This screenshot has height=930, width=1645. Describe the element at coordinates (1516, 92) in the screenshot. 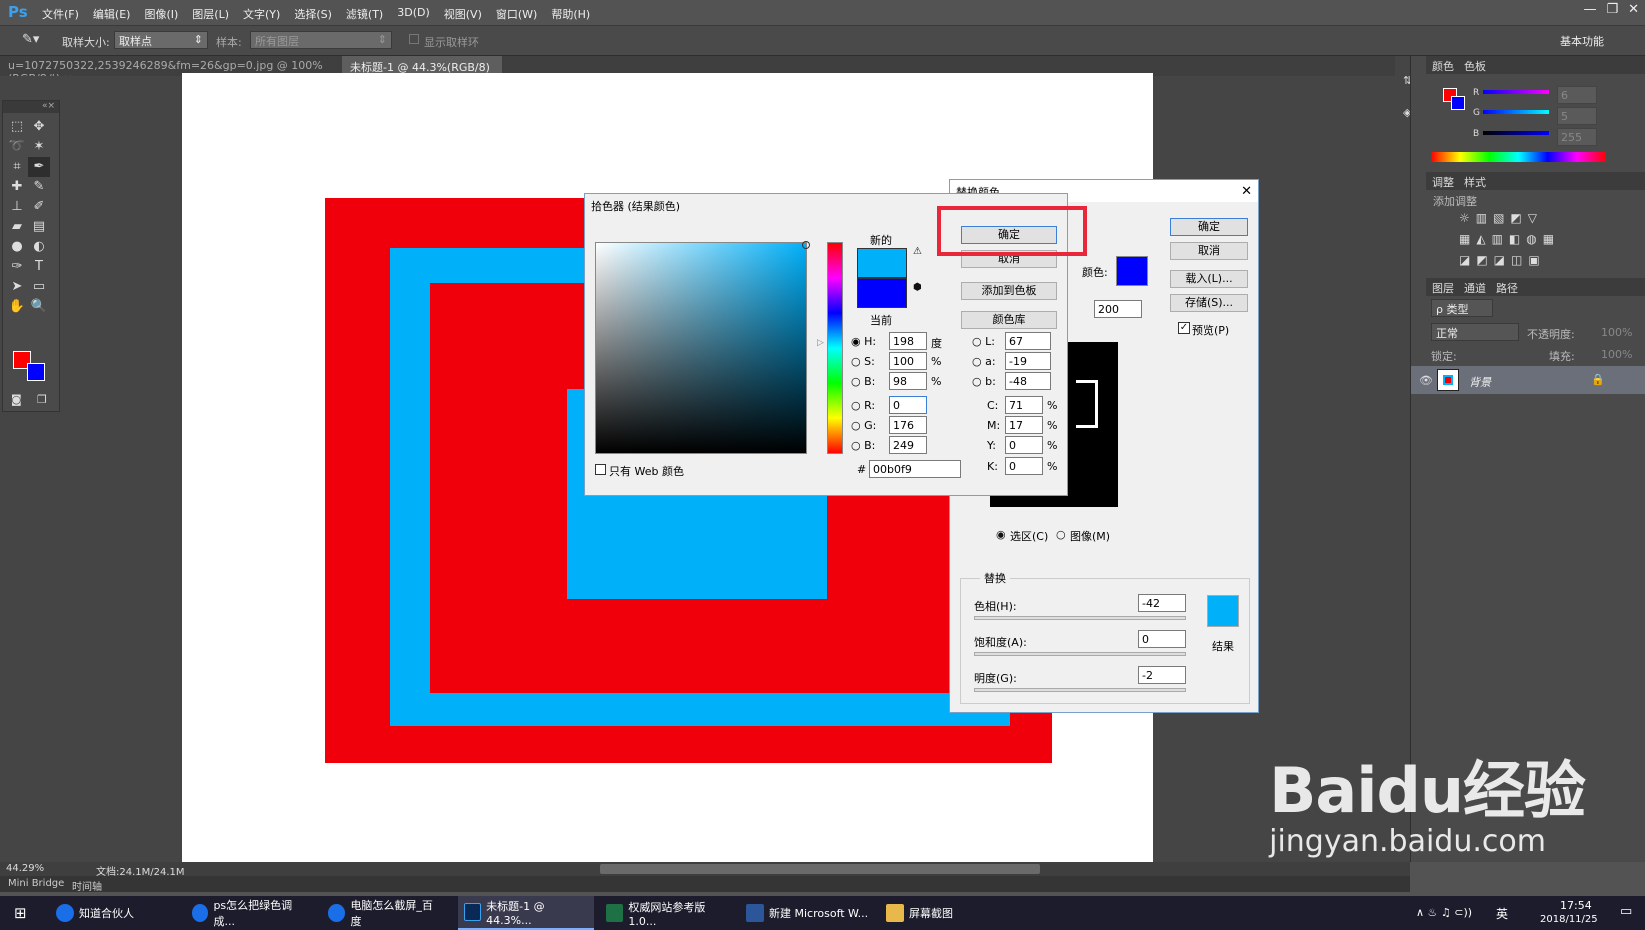

I see `r-slider` at that location.